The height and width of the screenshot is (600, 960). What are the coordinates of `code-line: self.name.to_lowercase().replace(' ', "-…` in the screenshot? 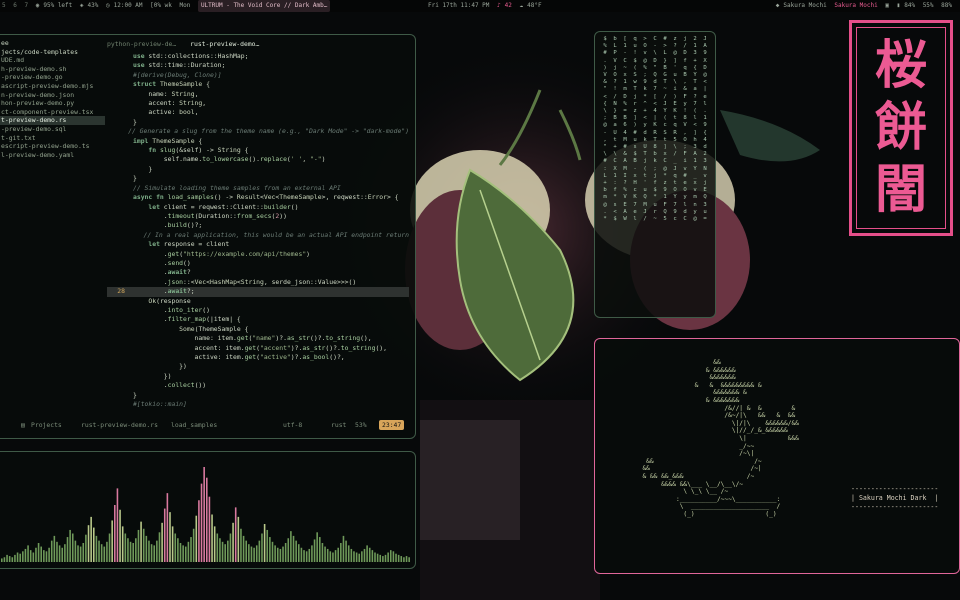 It's located at (258, 159).